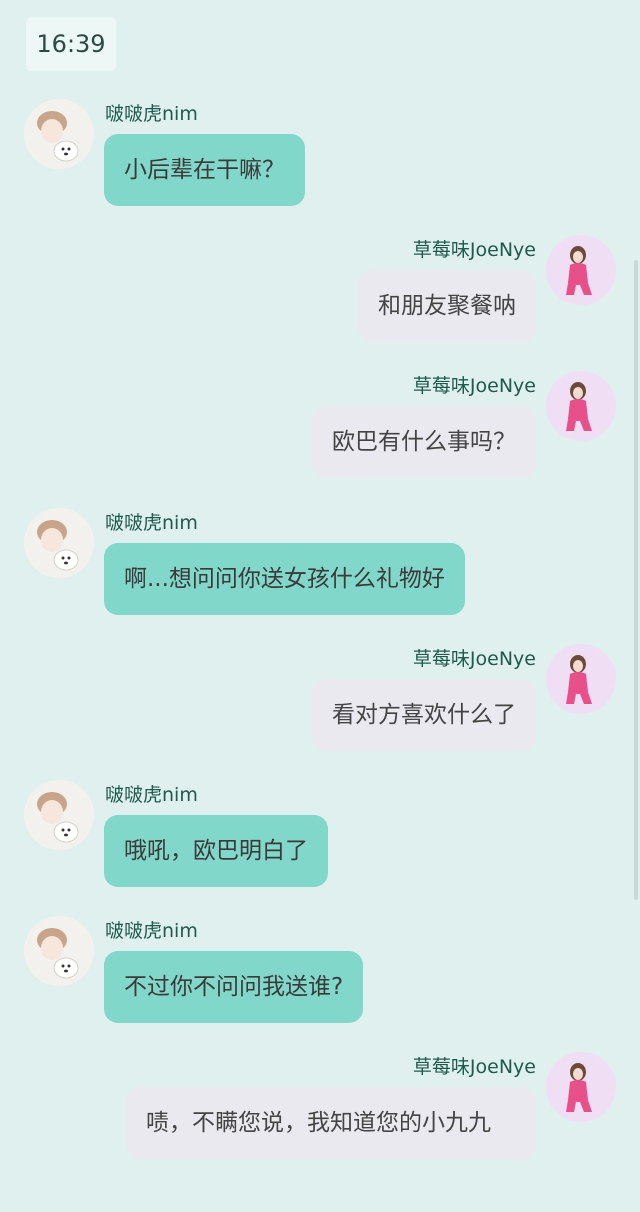 This screenshot has height=1212, width=640. I want to click on message-bubble: 和朋友聚餐呐, so click(447, 306).